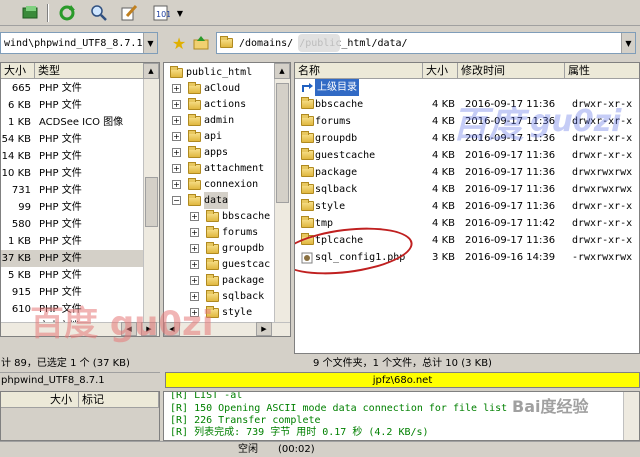  I want to click on table-row: bbscache 4 KB 2016-09-17 11:36 drwxr-xr-x, so click(467, 104).